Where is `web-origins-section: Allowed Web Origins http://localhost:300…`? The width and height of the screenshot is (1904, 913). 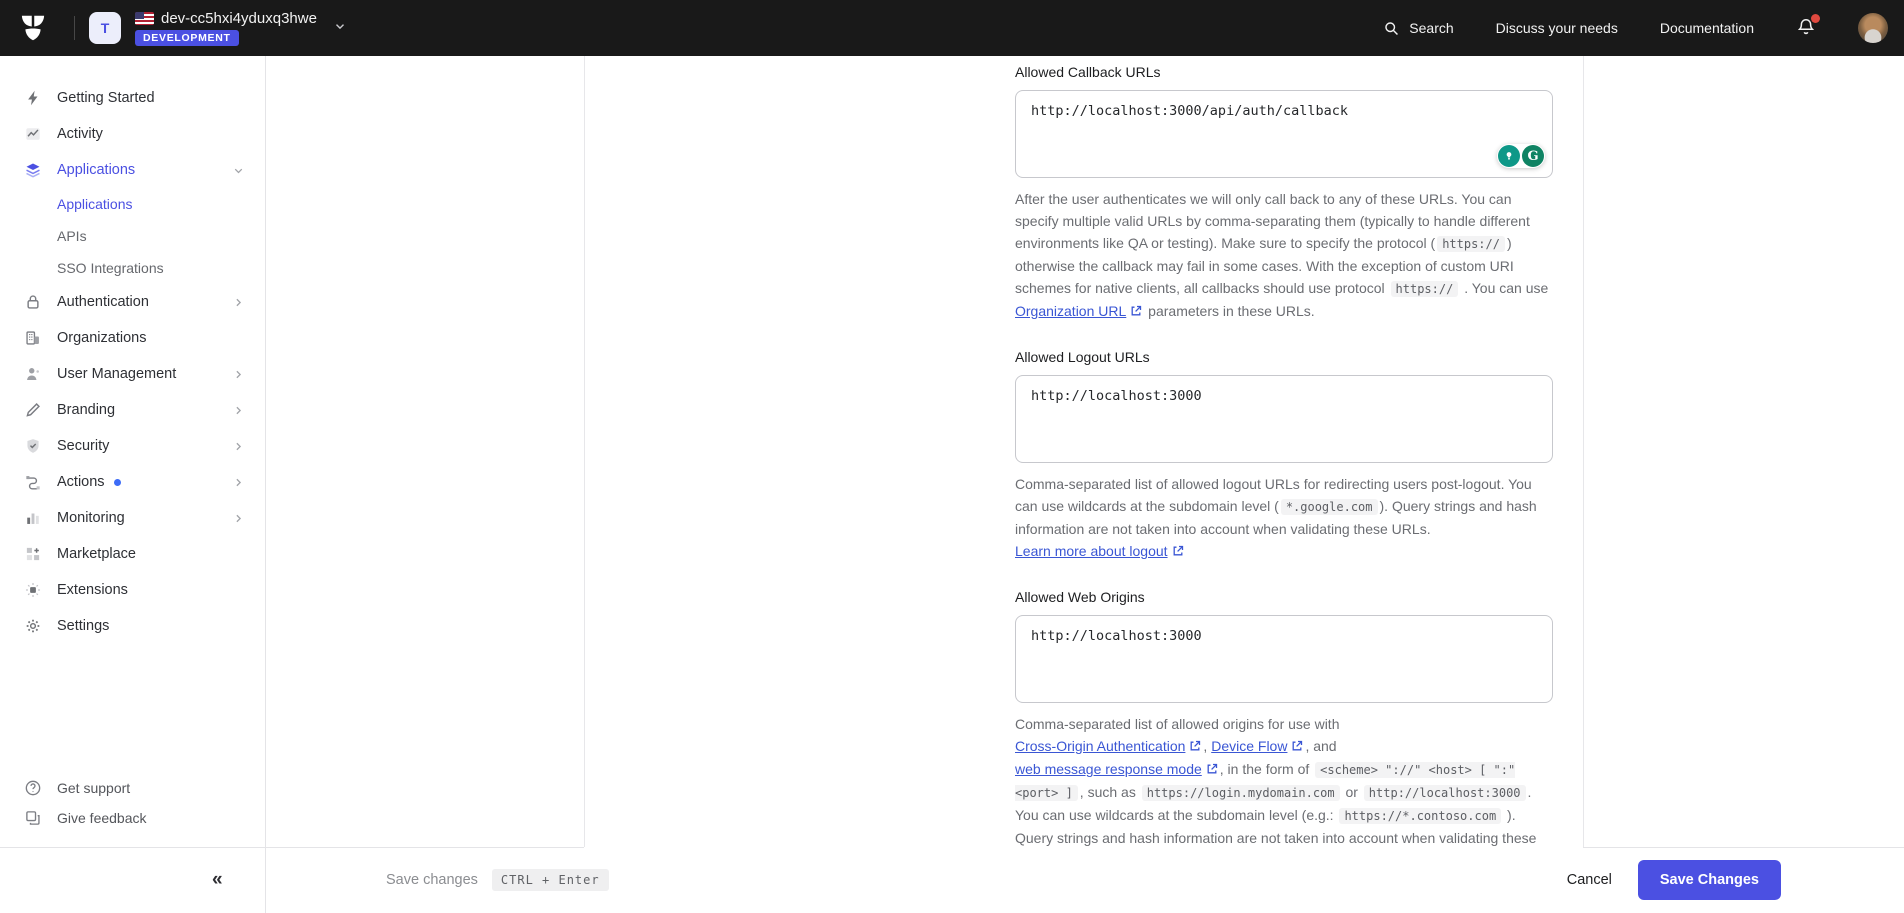
web-origins-section: Allowed Web Origins http://localhost:300… is located at coordinates (1284, 729).